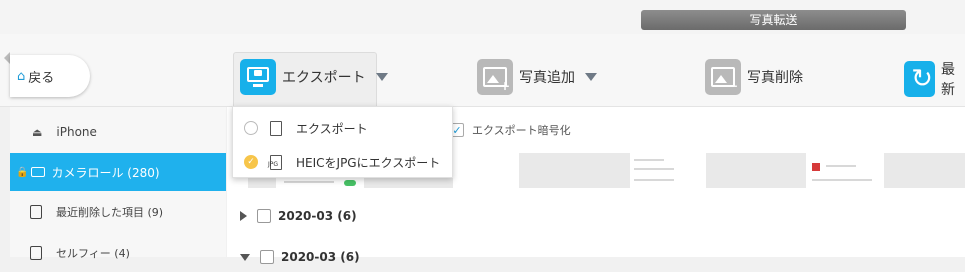  I want to click on sidebar-item-label: セルフィー (4), so click(93, 253).